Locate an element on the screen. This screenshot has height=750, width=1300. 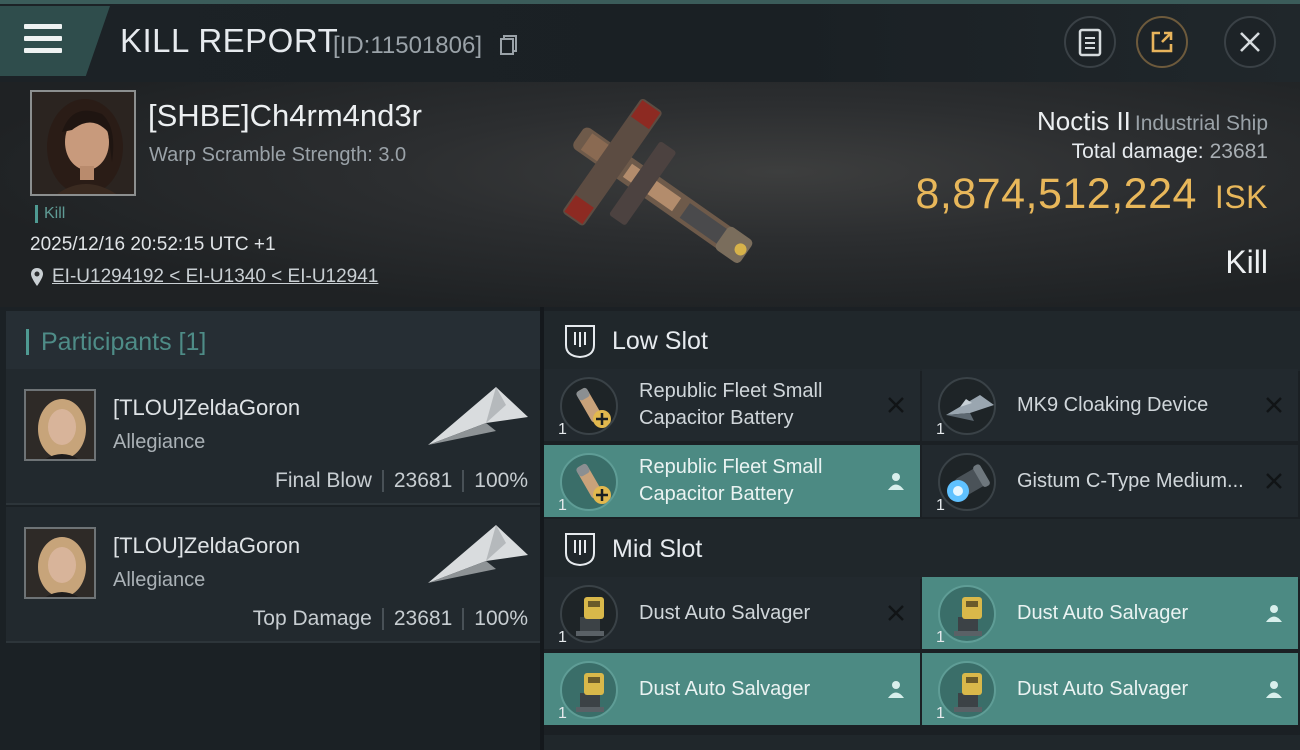
participant-role: Final Blow is located at coordinates (323, 480).